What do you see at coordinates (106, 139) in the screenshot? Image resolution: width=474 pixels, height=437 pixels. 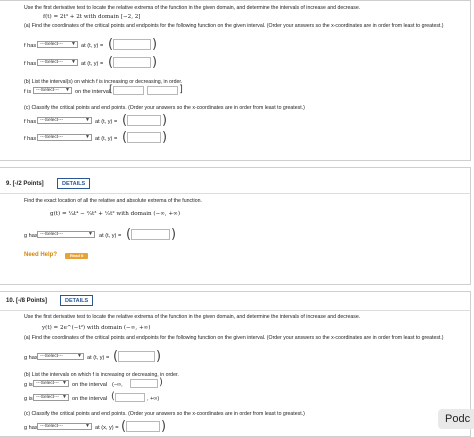 I see `q8-at-ty-c2: at (t, y) =` at bounding box center [106, 139].